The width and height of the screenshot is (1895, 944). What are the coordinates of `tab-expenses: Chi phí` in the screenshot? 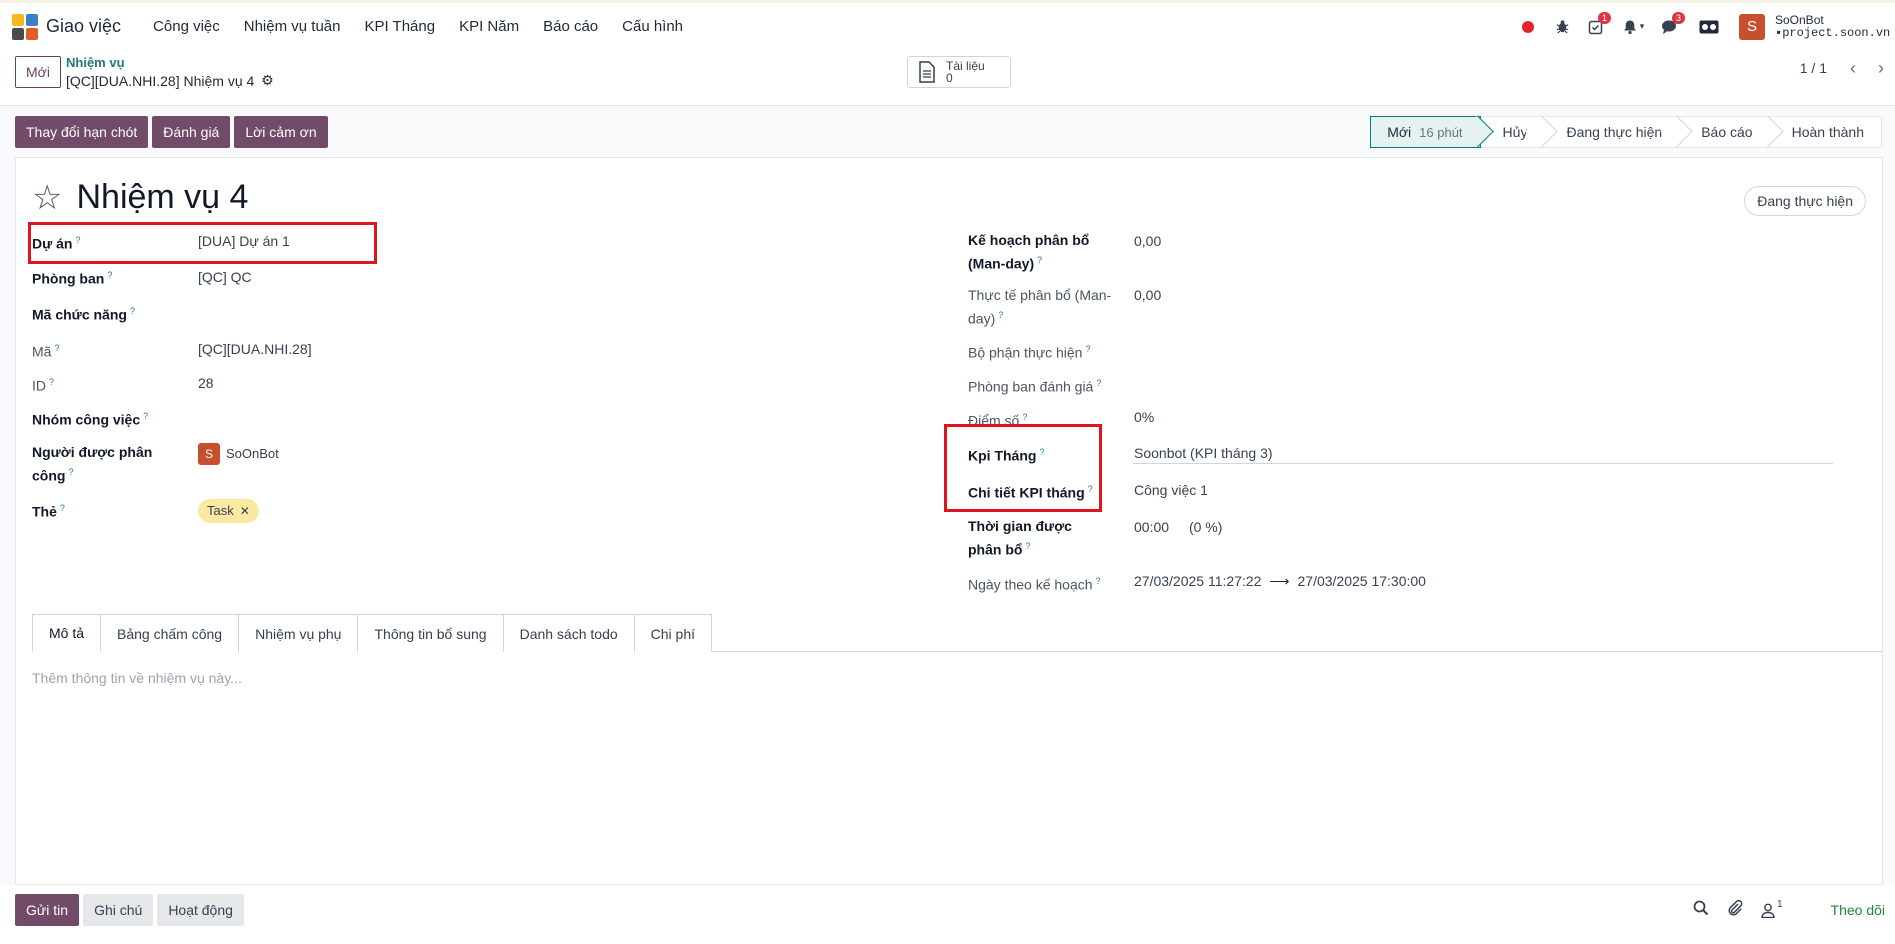 It's located at (673, 633).